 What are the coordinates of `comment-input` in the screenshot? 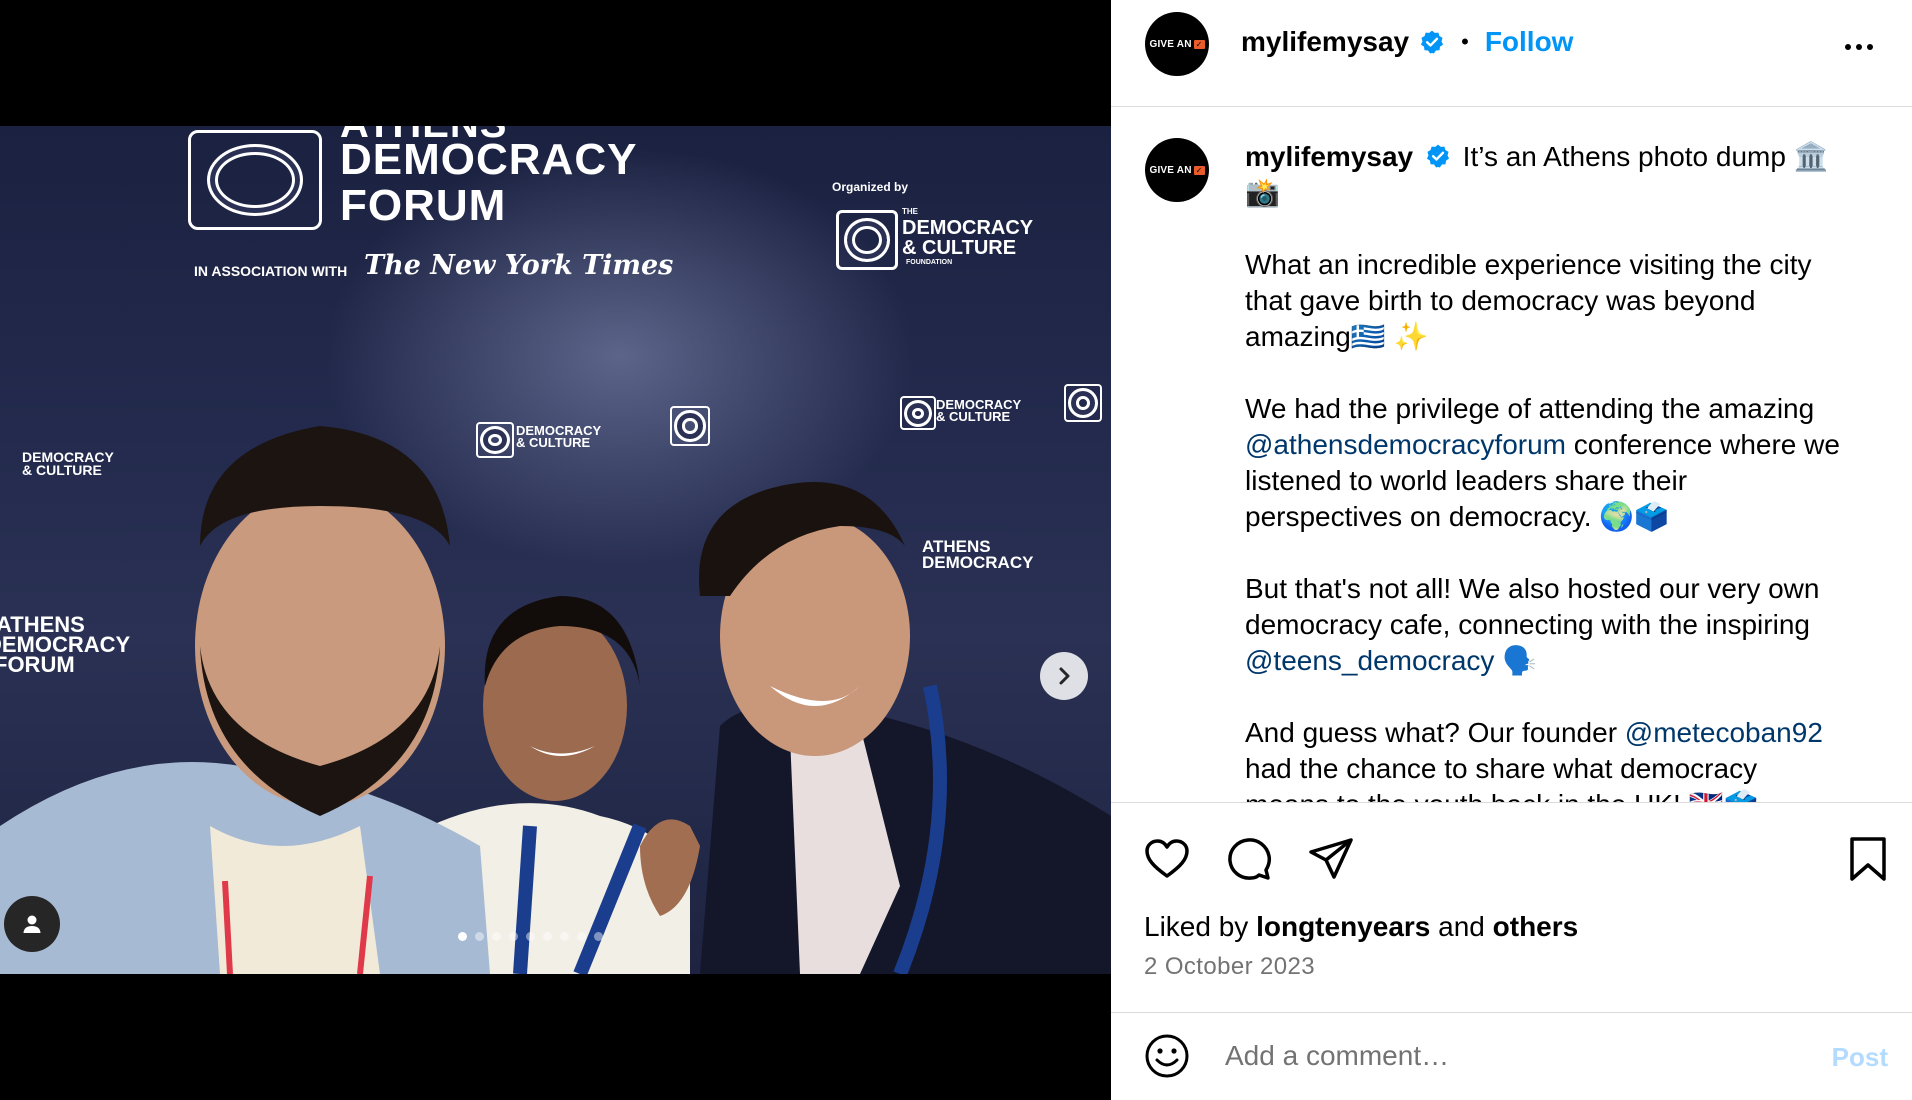 It's located at (1505, 1056).